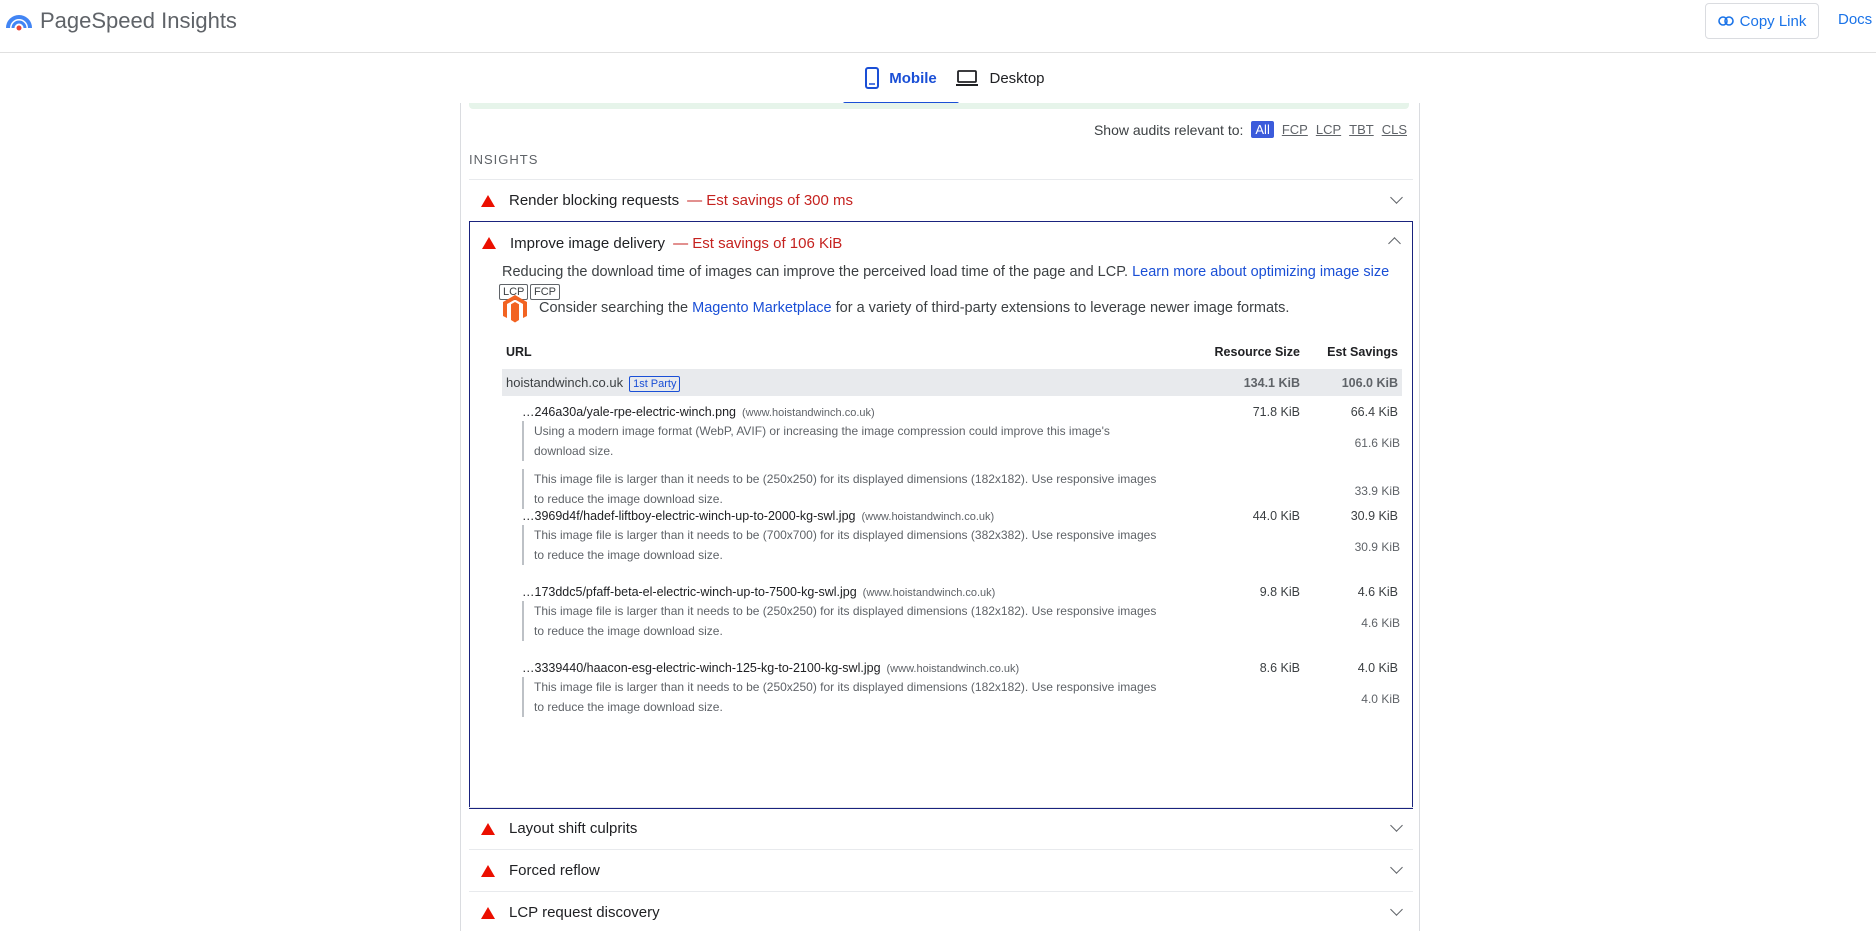 The height and width of the screenshot is (933, 1876). What do you see at coordinates (1377, 668) in the screenshot?
I see `item-savings: 4.0 KiB` at bounding box center [1377, 668].